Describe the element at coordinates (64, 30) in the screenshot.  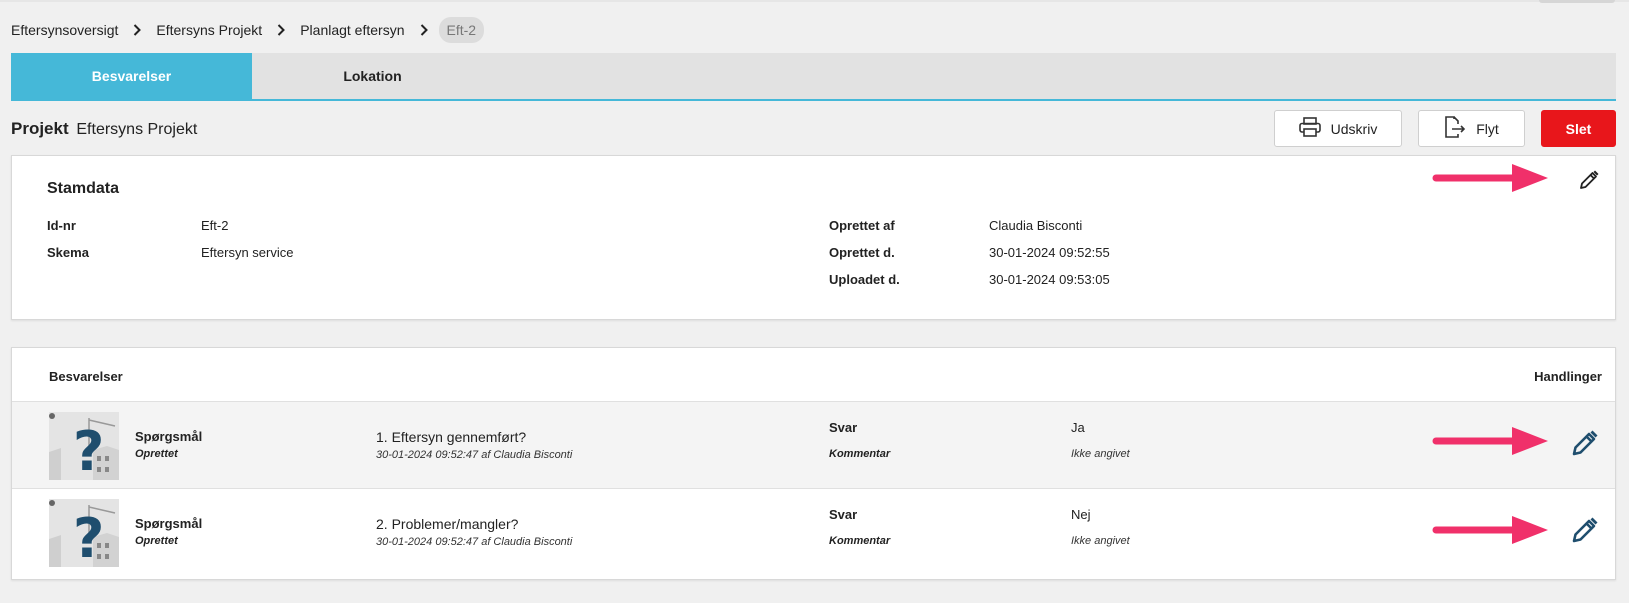
I see `breadcrumb-item-eftersynsoversigt: Eftersynsoversigt` at that location.